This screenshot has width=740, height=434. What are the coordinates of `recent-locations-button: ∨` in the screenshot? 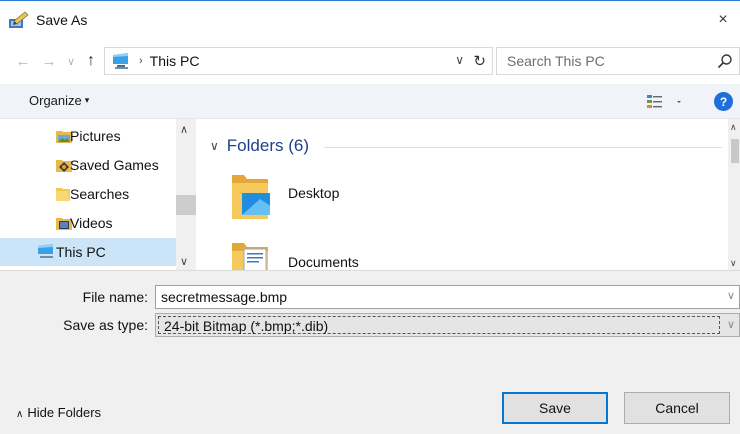 It's located at (71, 61).